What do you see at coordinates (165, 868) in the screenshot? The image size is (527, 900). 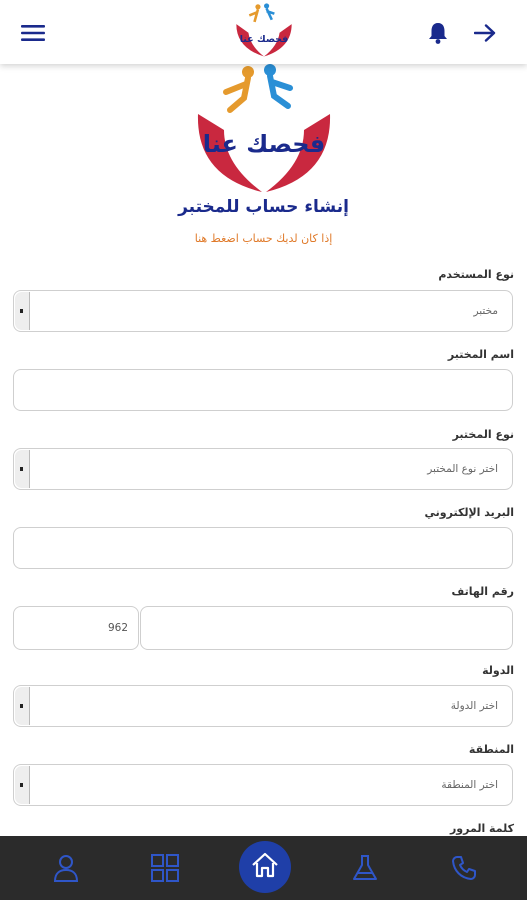 I see `grid-icon` at bounding box center [165, 868].